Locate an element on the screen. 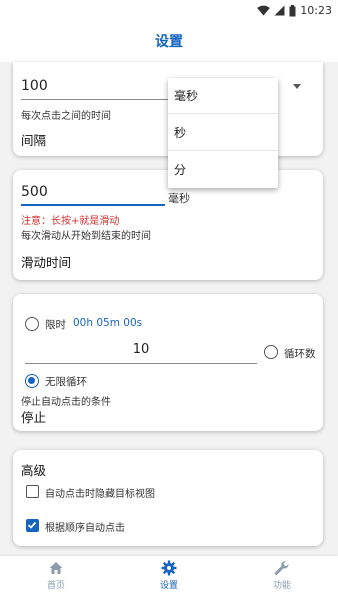 This screenshot has height=600, width=338. page-title: 设置 is located at coordinates (169, 42).